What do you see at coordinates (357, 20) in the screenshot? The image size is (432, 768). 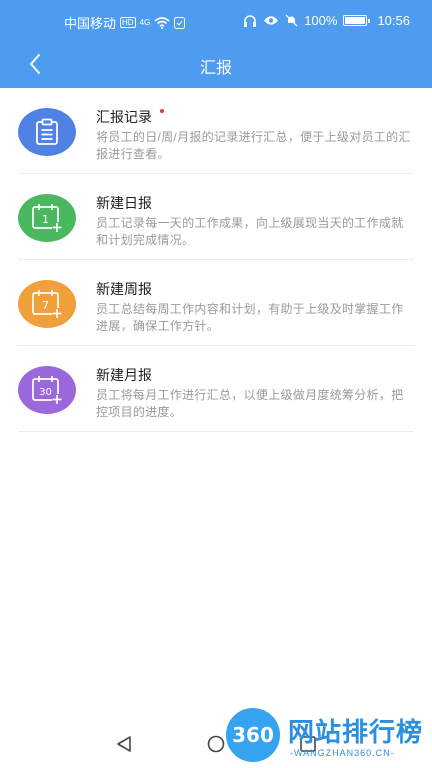 I see `battery-icon` at bounding box center [357, 20].